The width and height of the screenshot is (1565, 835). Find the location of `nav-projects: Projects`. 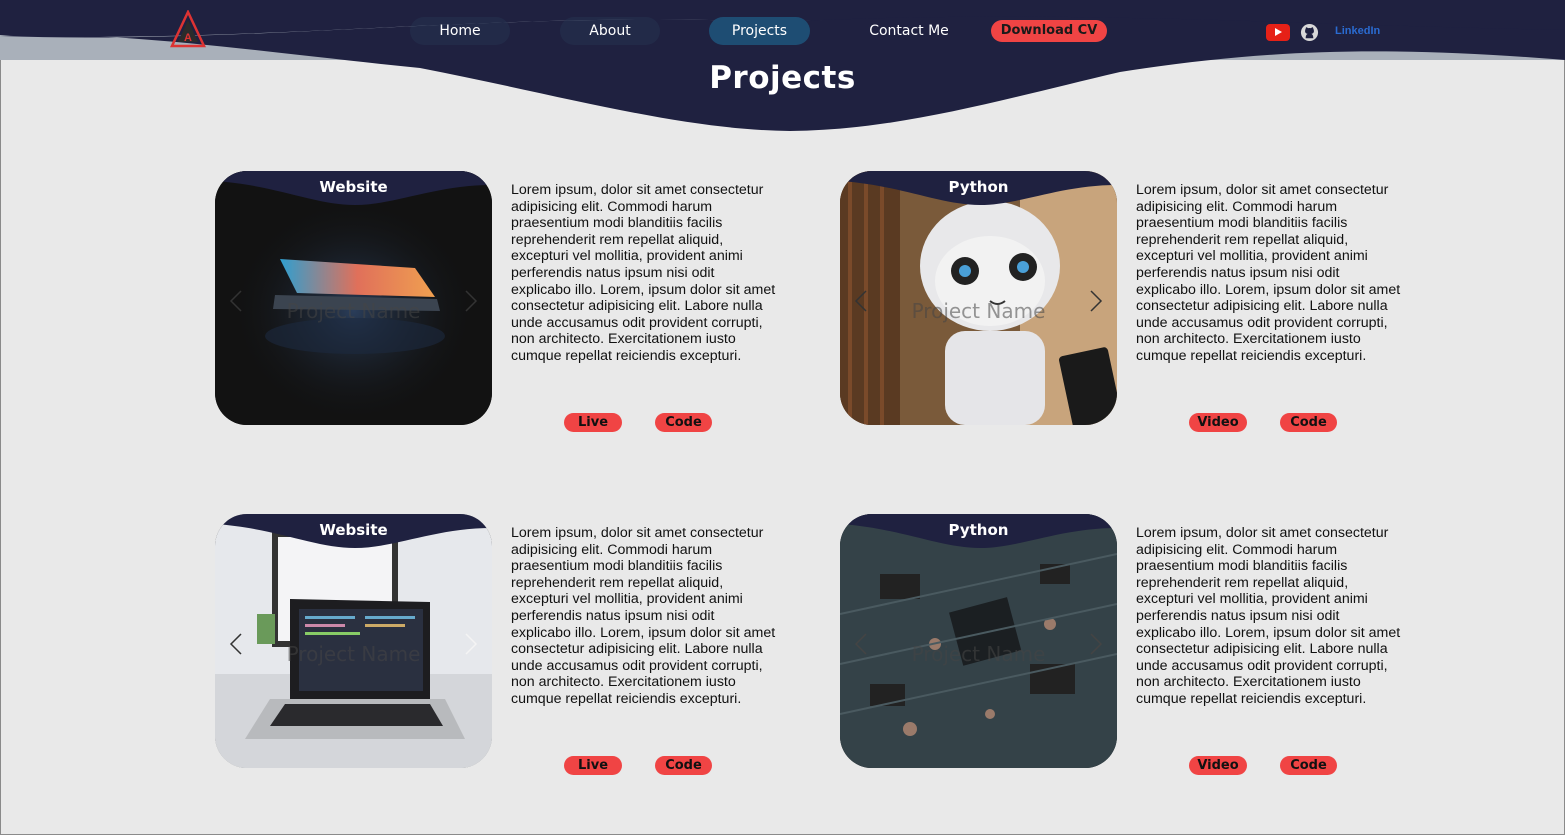

nav-projects: Projects is located at coordinates (759, 31).